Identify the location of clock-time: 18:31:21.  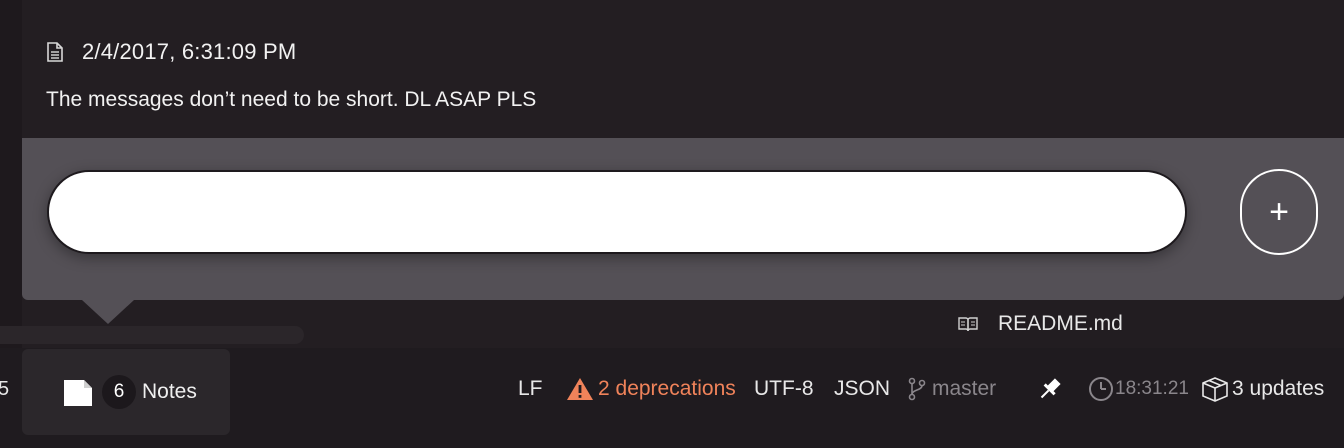
(1152, 388).